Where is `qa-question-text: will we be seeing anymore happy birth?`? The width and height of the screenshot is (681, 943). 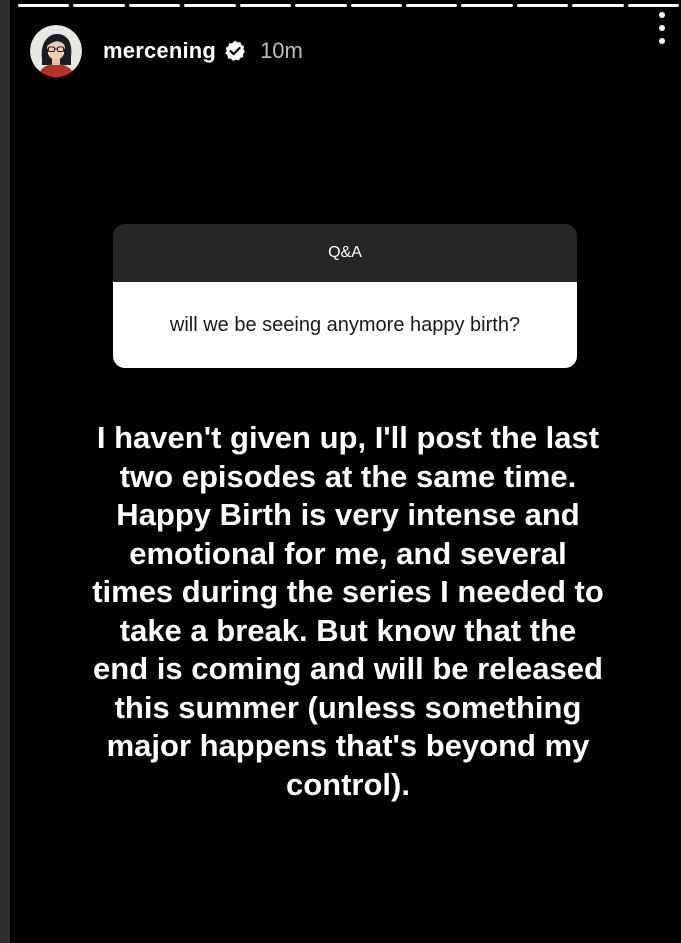
qa-question-text: will we be seeing anymore happy birth? is located at coordinates (345, 325).